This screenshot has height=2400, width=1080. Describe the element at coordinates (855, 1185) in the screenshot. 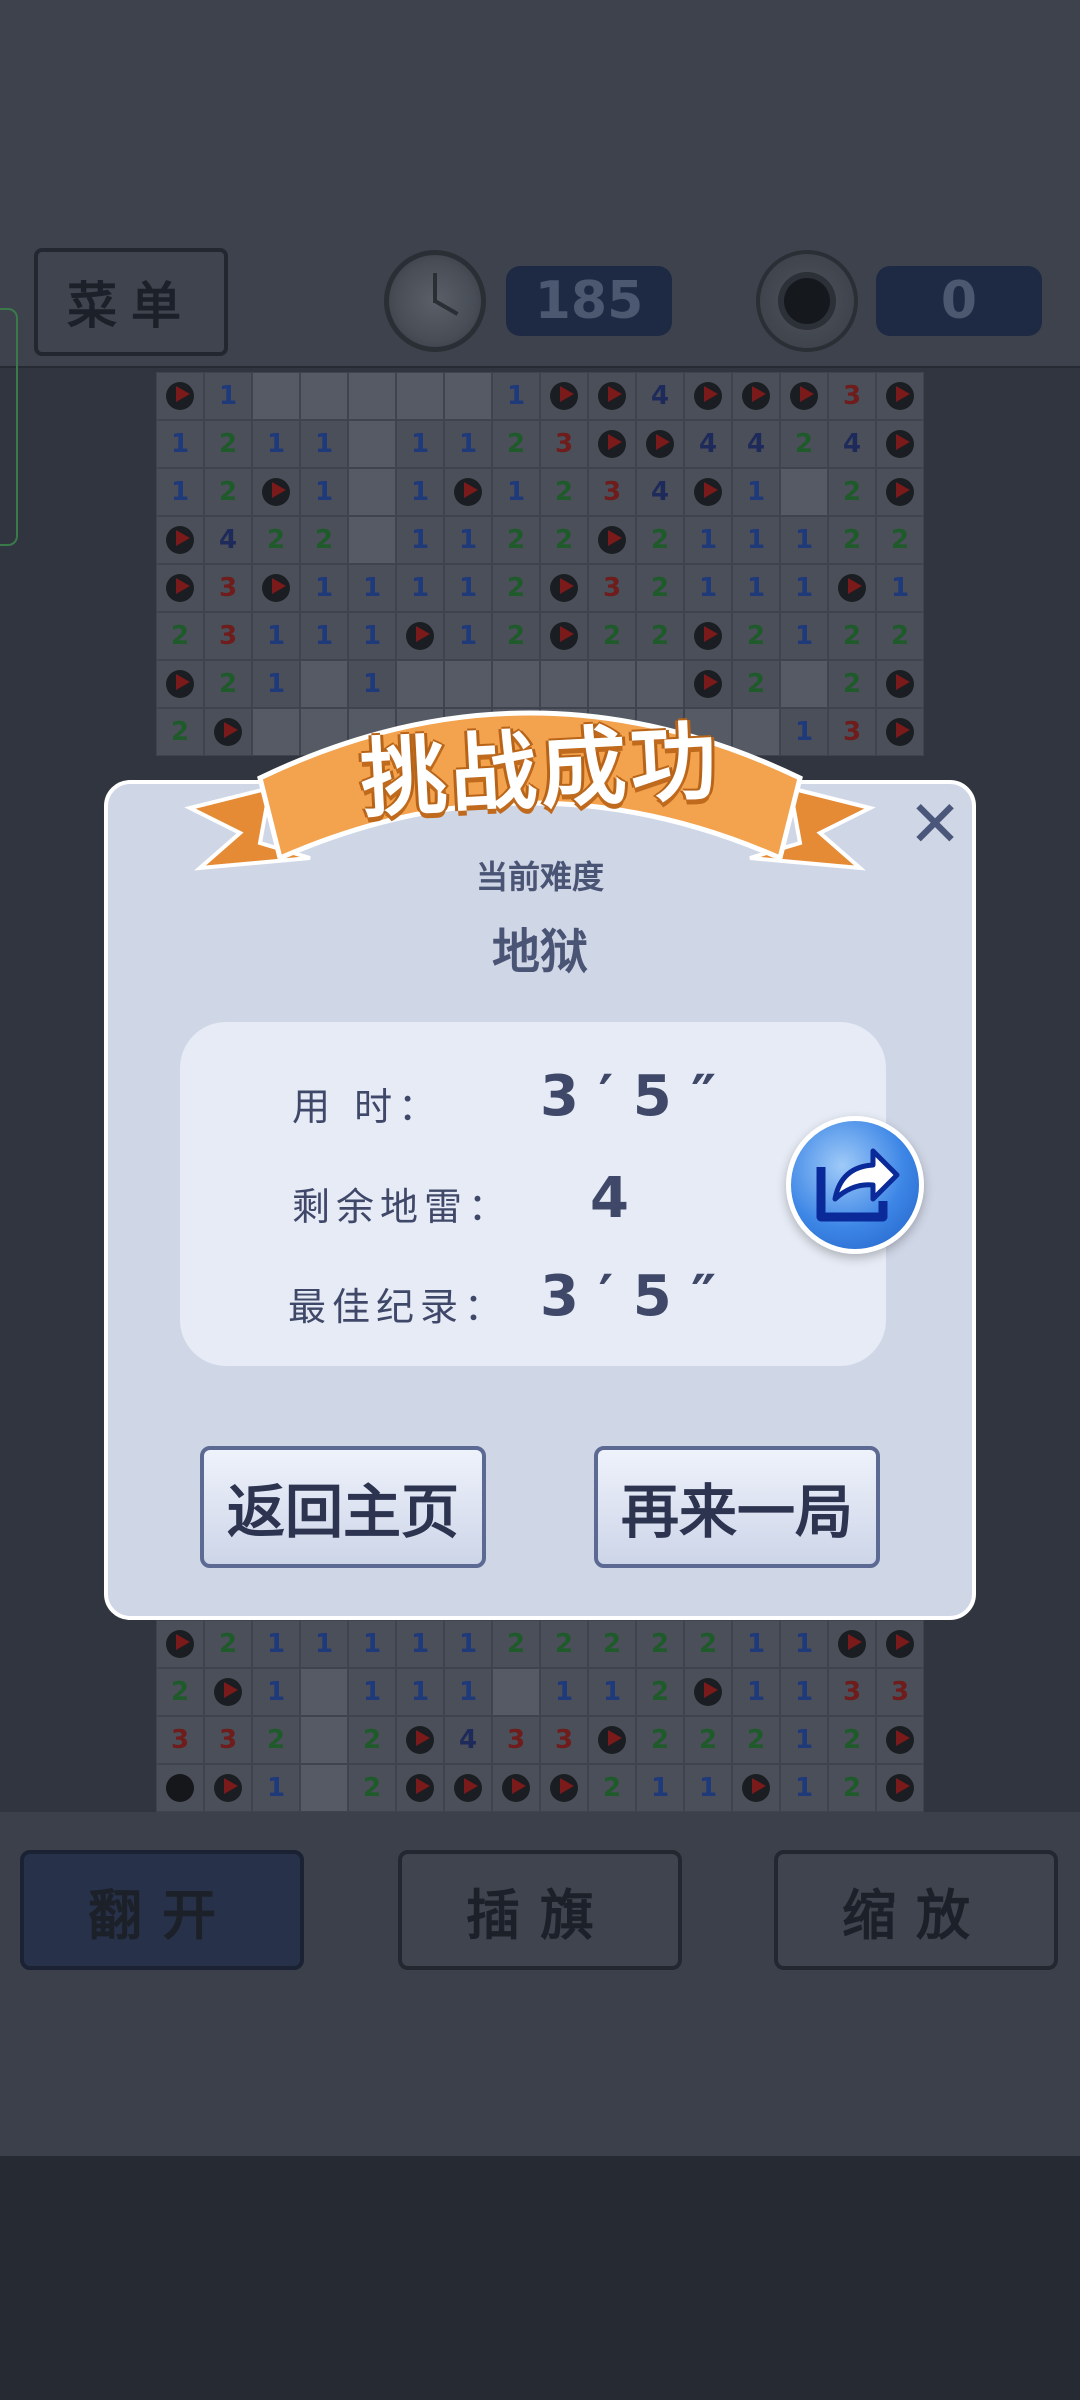

I see `share-icon` at that location.